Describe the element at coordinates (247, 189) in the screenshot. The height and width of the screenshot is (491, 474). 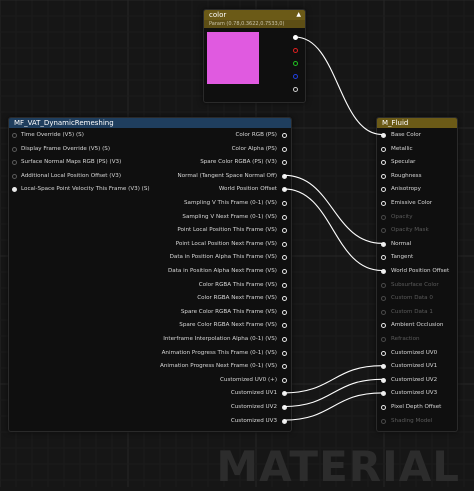
I see `mf-output-label: World Position Offset` at that location.